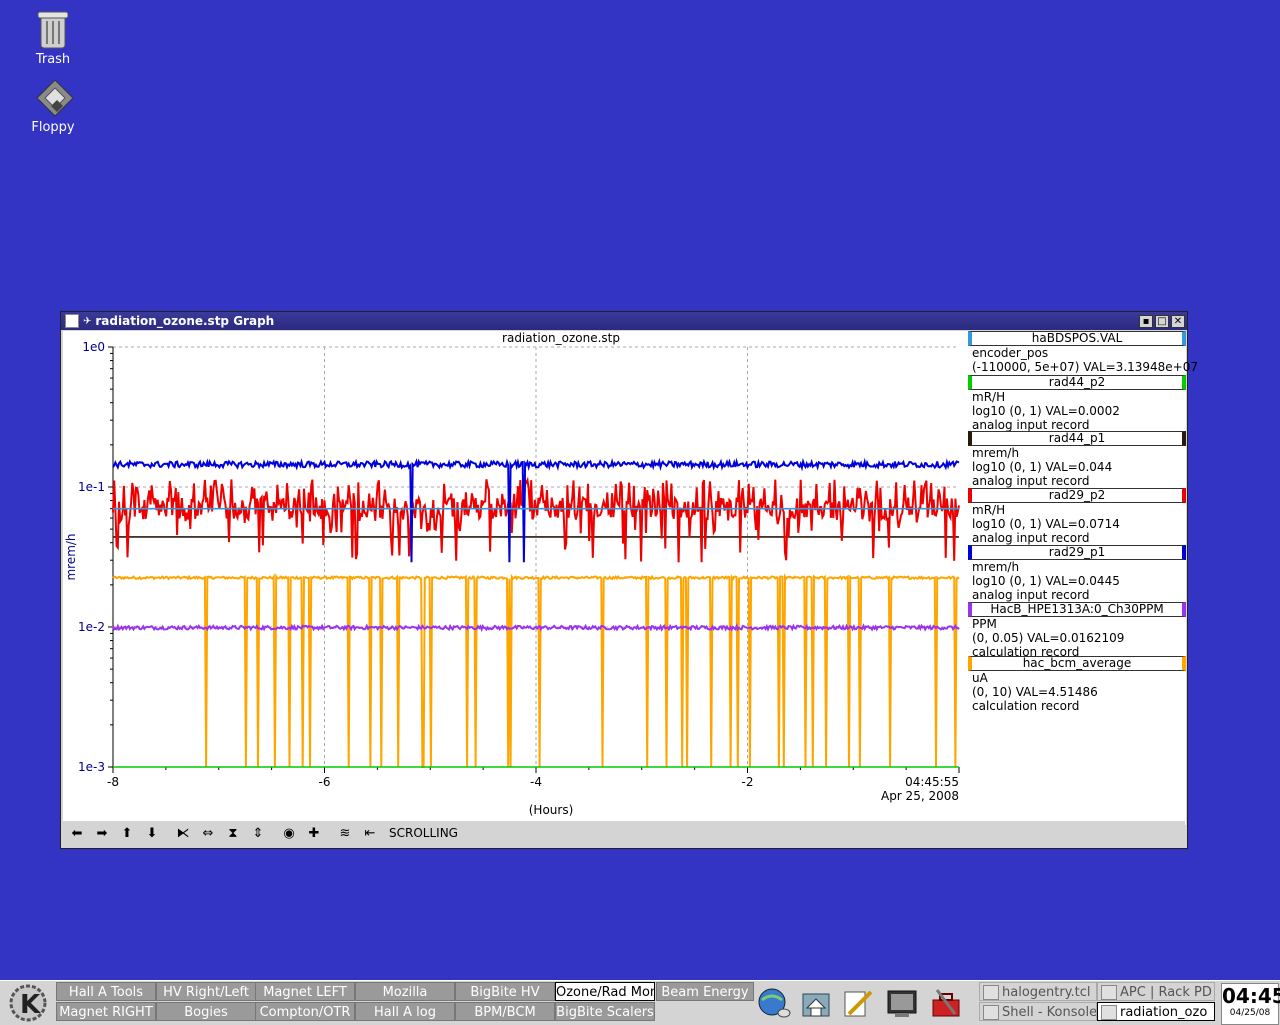 The width and height of the screenshot is (1280, 1025). Describe the element at coordinates (423, 833) in the screenshot. I see `scroll-status: SCROLLING` at that location.